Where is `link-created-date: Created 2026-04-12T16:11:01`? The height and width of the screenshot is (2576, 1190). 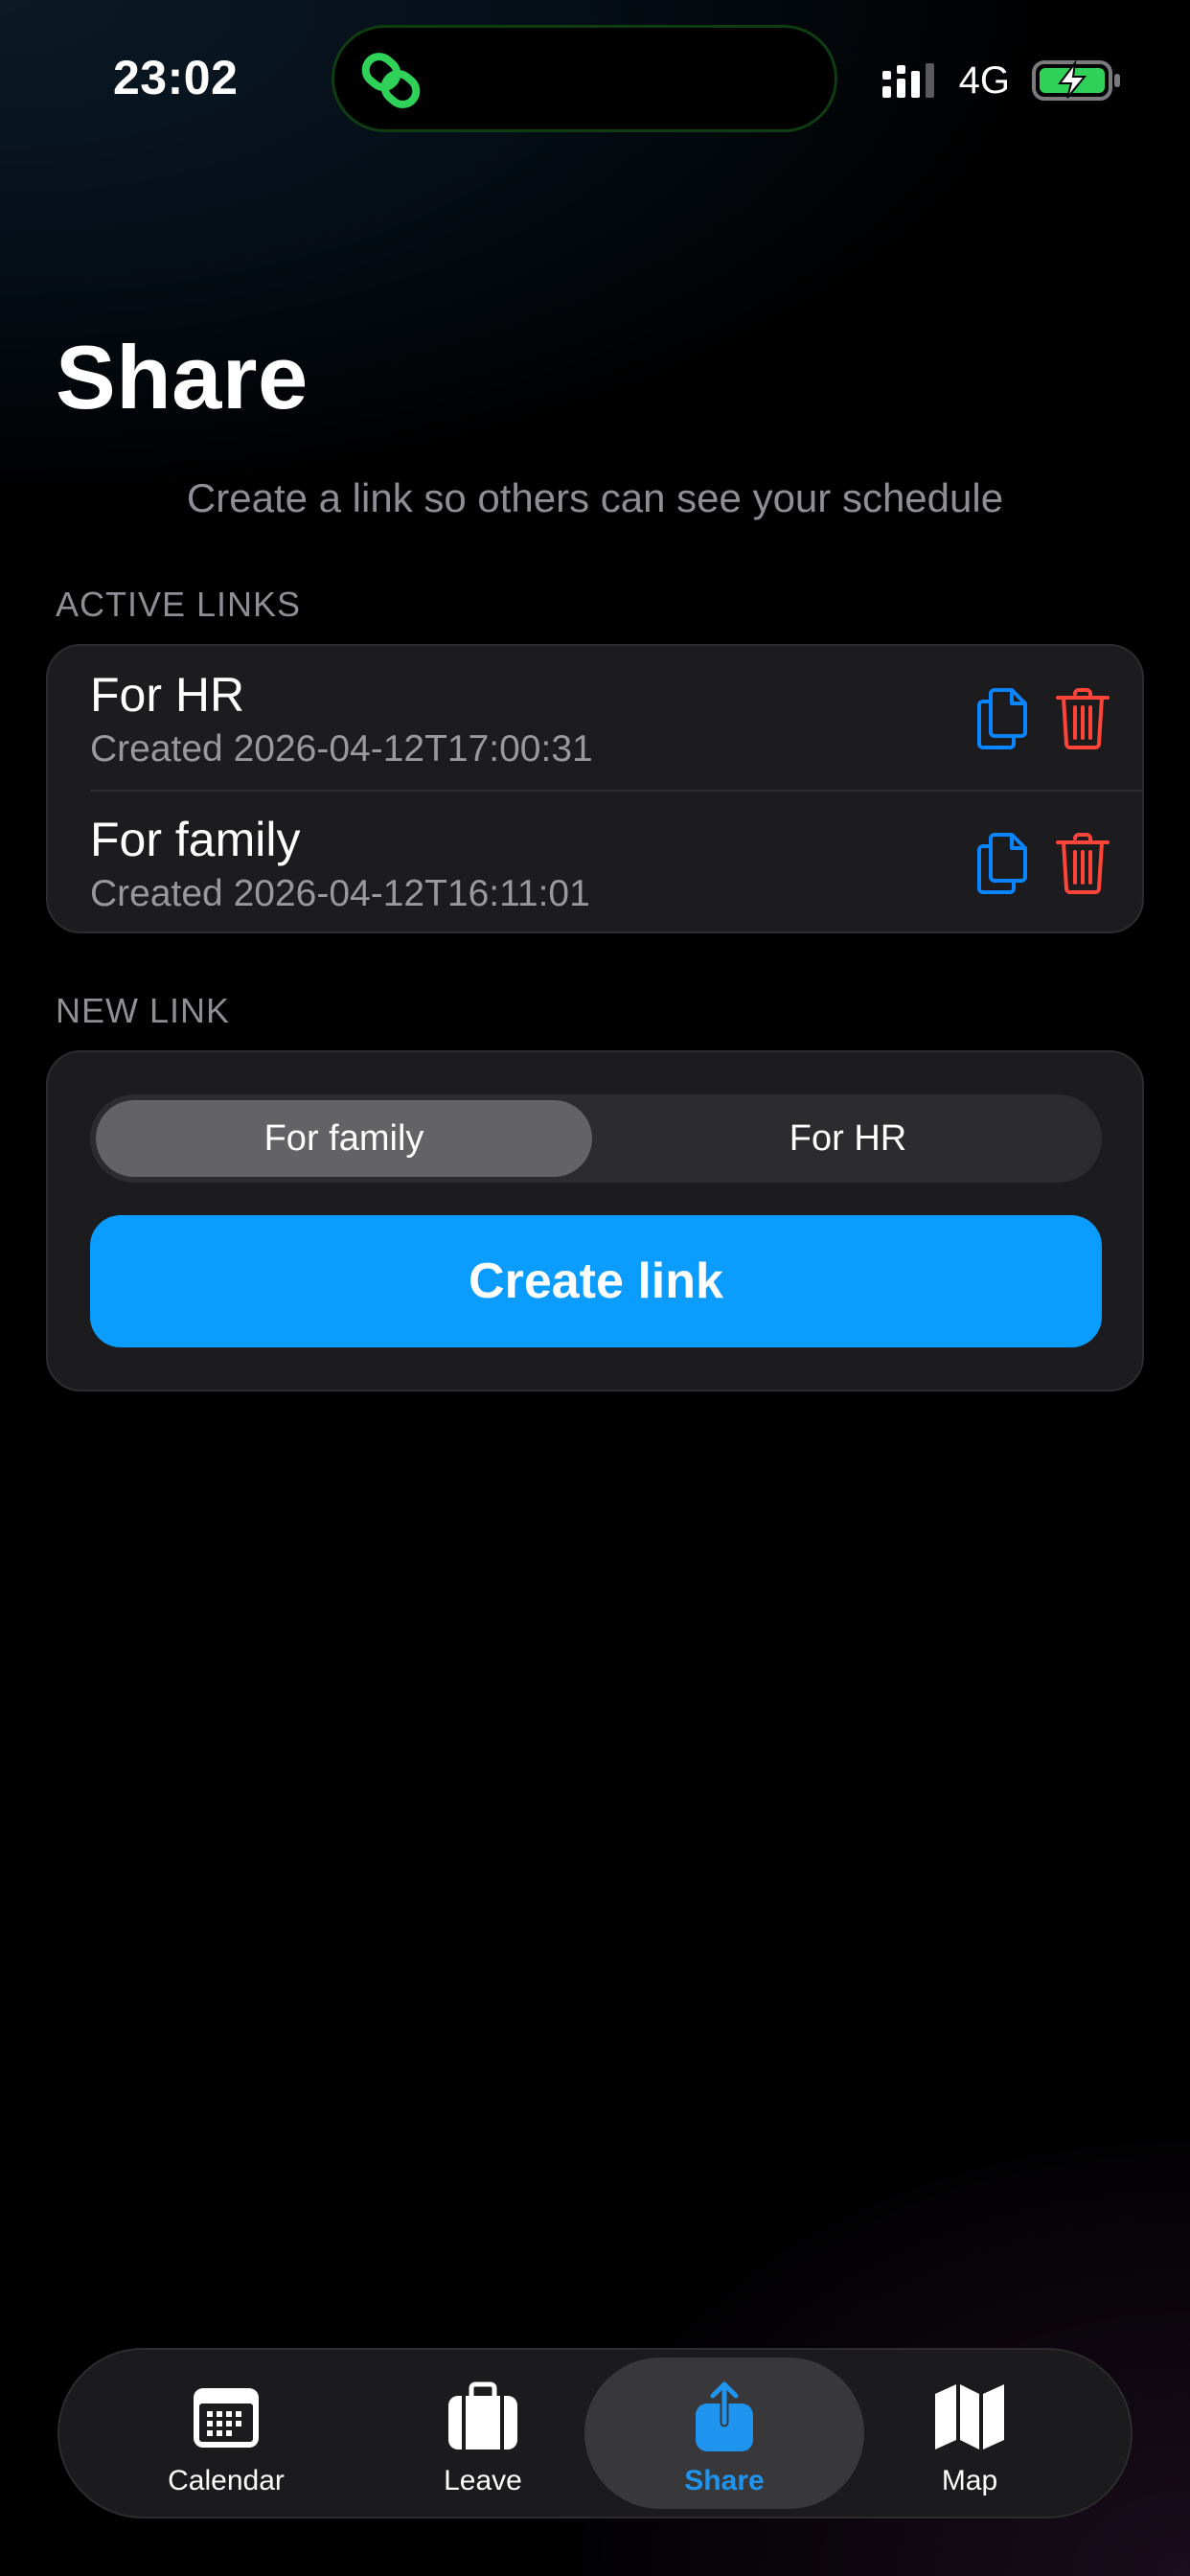
link-created-date: Created 2026-04-12T16:11:01 is located at coordinates (340, 893).